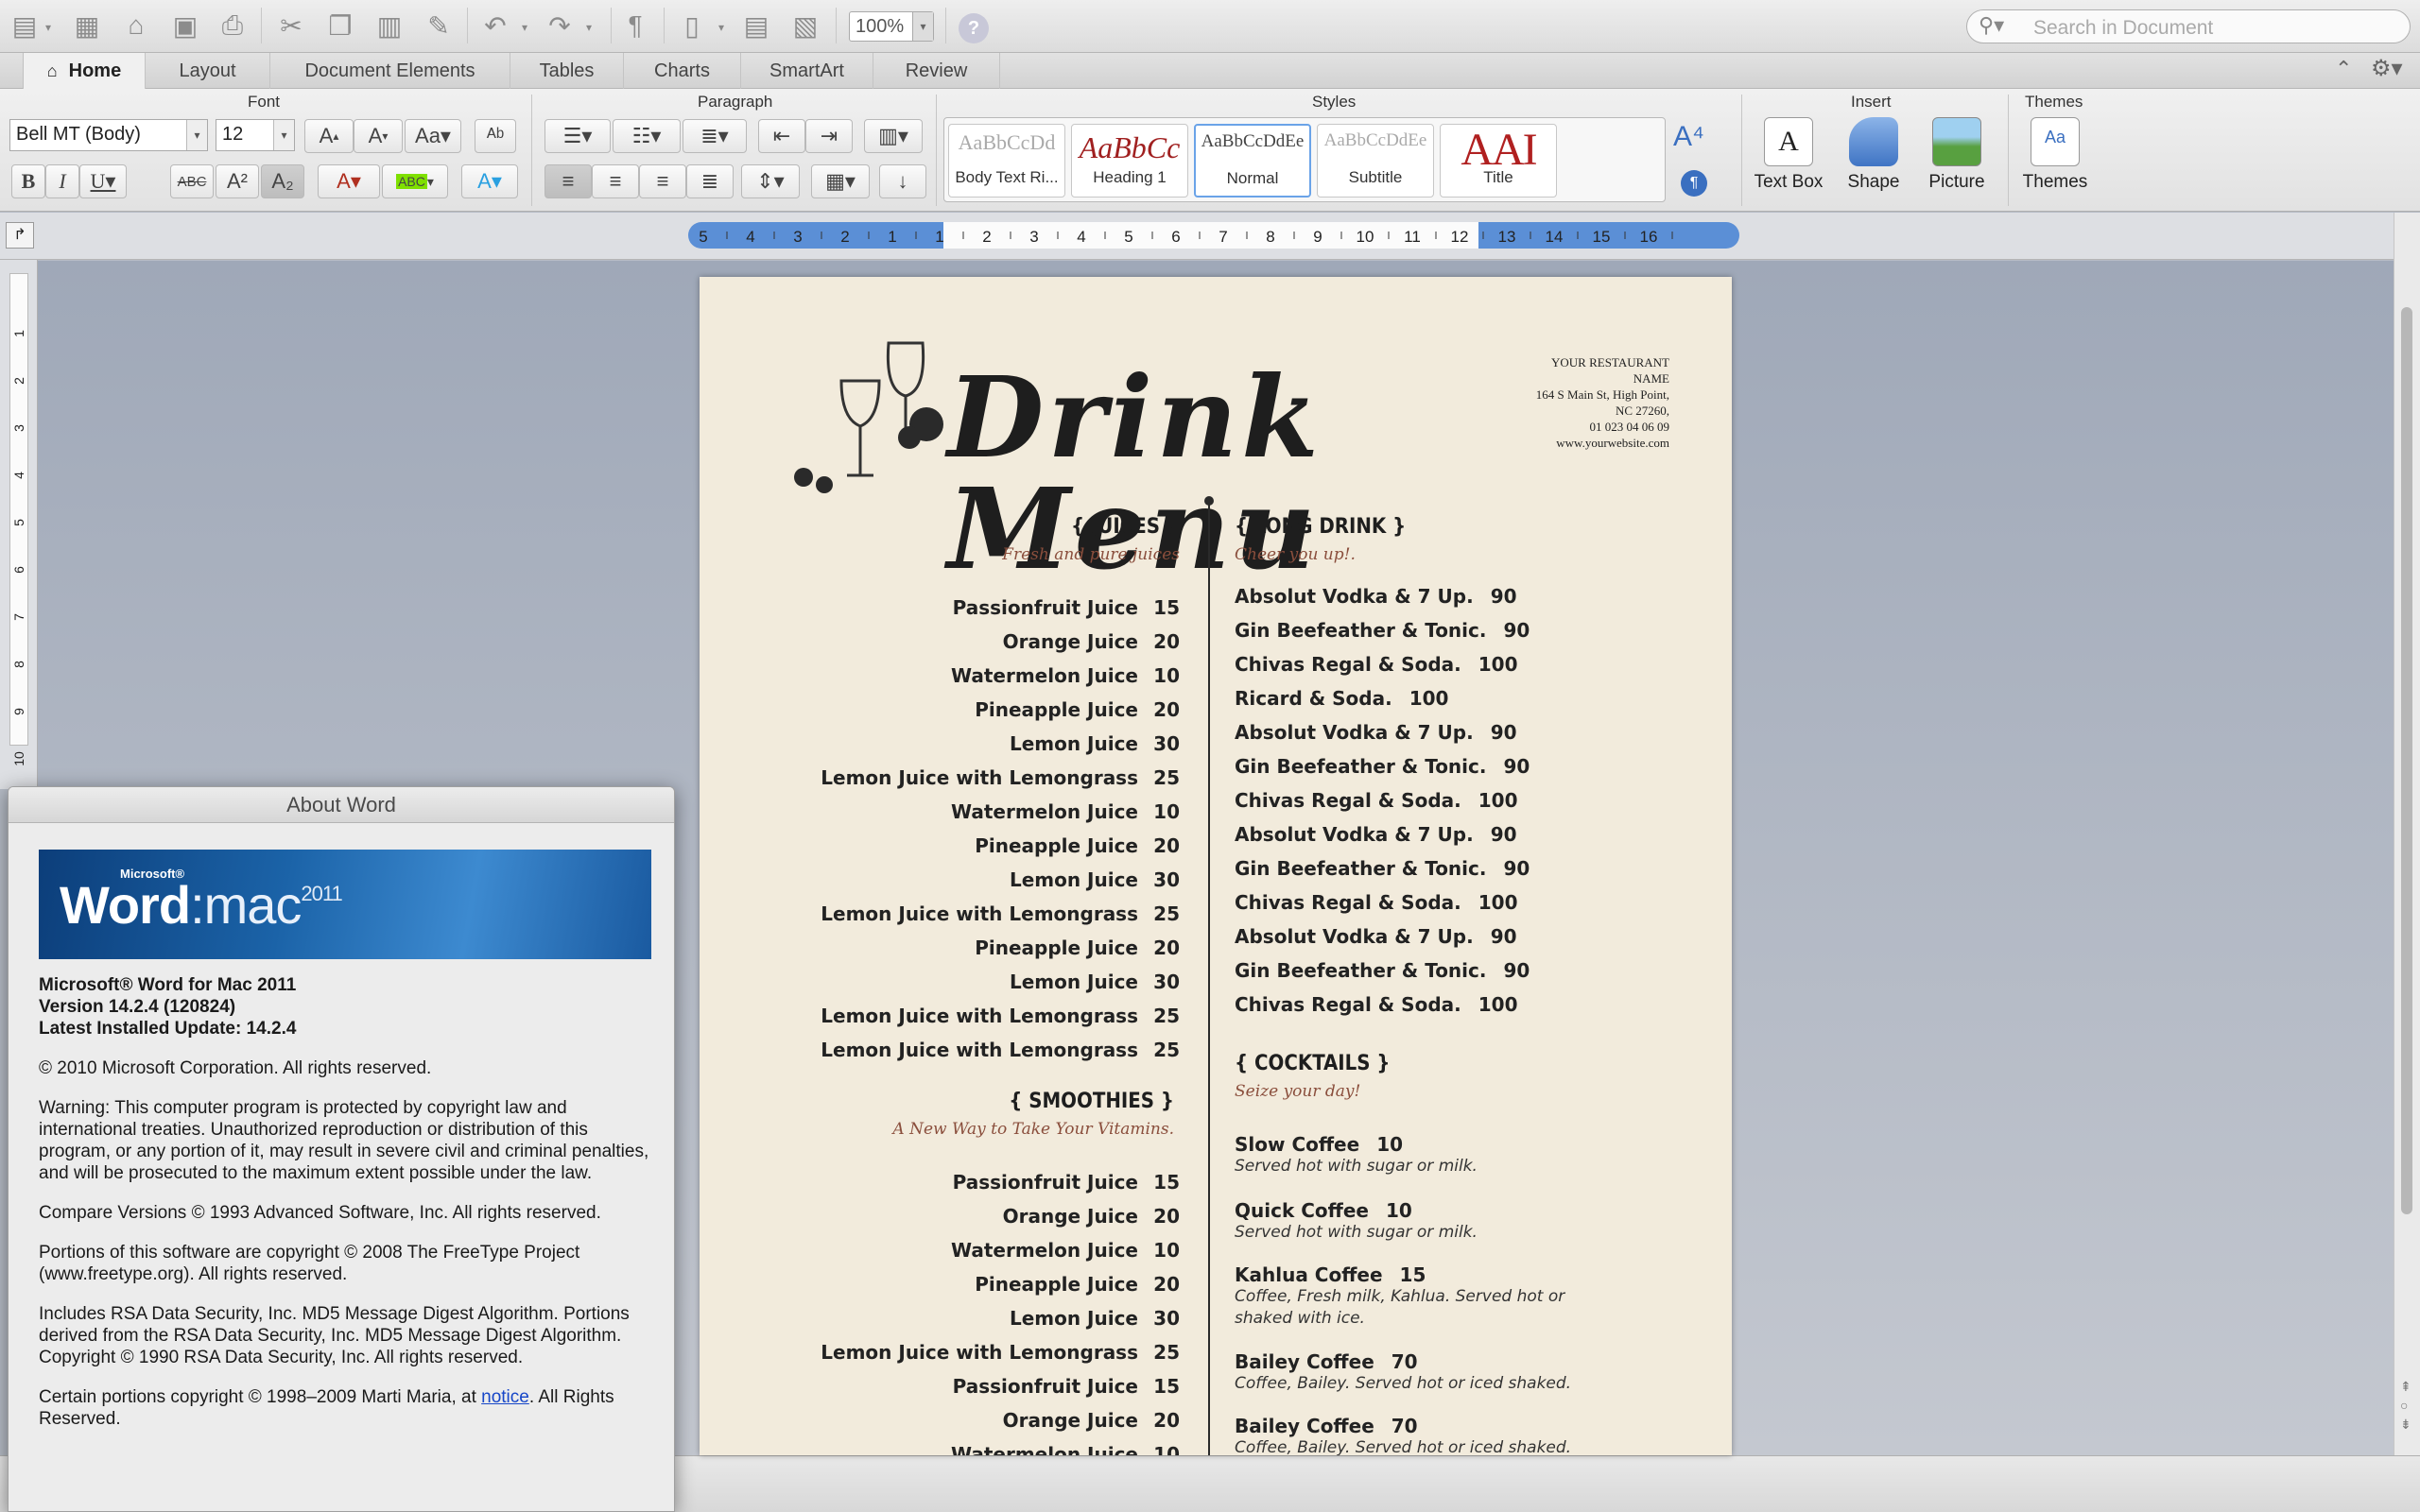 Image resolution: width=2420 pixels, height=1512 pixels. What do you see at coordinates (48, 27) in the screenshot?
I see `new-caret-icon: ▾` at bounding box center [48, 27].